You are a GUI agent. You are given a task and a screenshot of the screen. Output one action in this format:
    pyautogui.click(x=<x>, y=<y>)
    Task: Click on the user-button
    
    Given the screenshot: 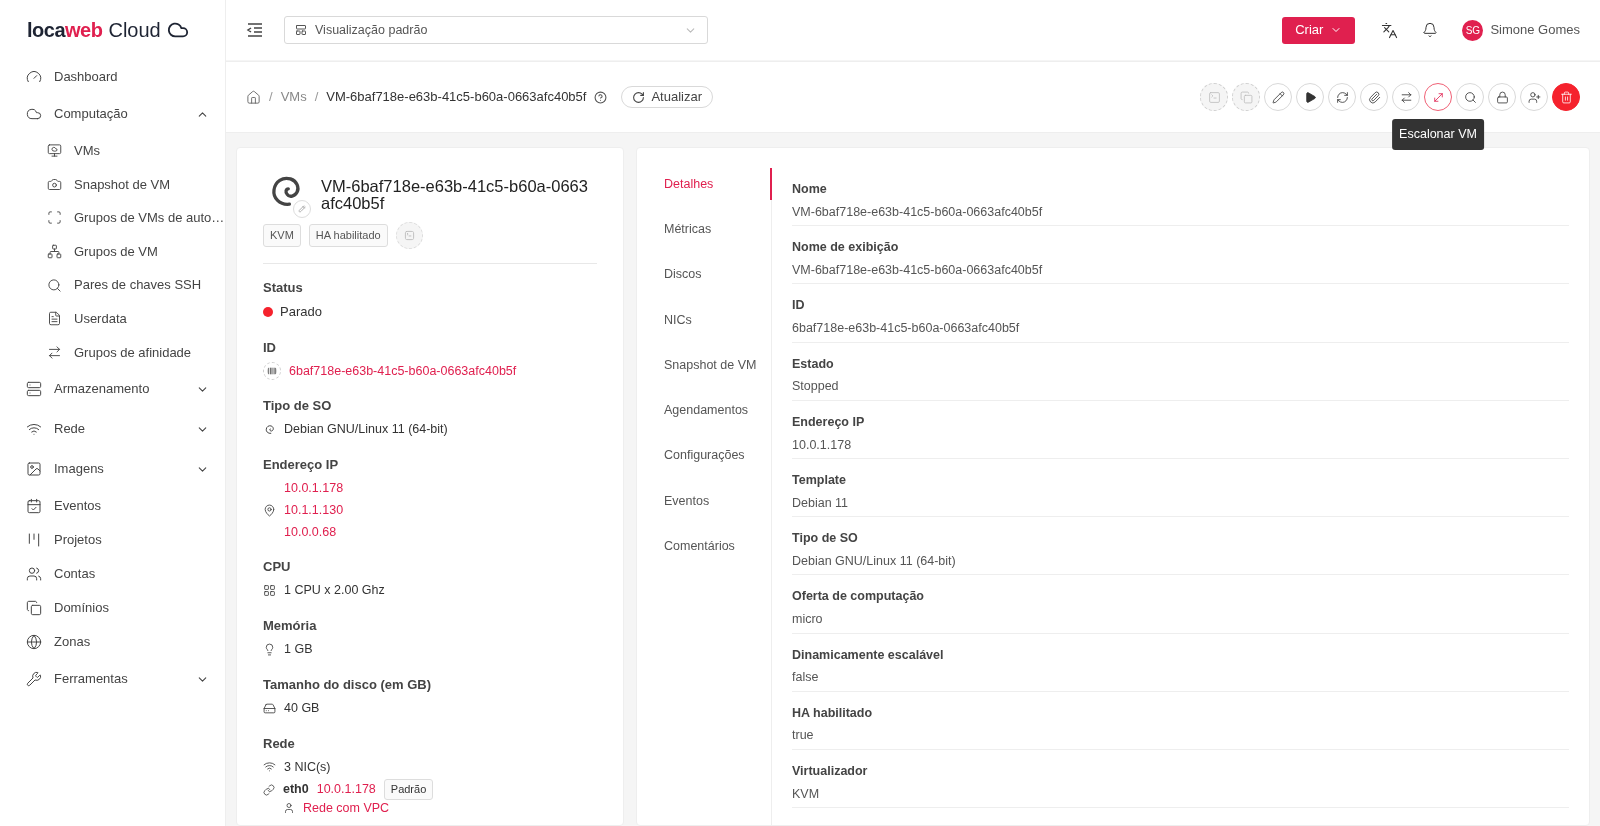 What is the action you would take?
    pyautogui.click(x=1534, y=97)
    